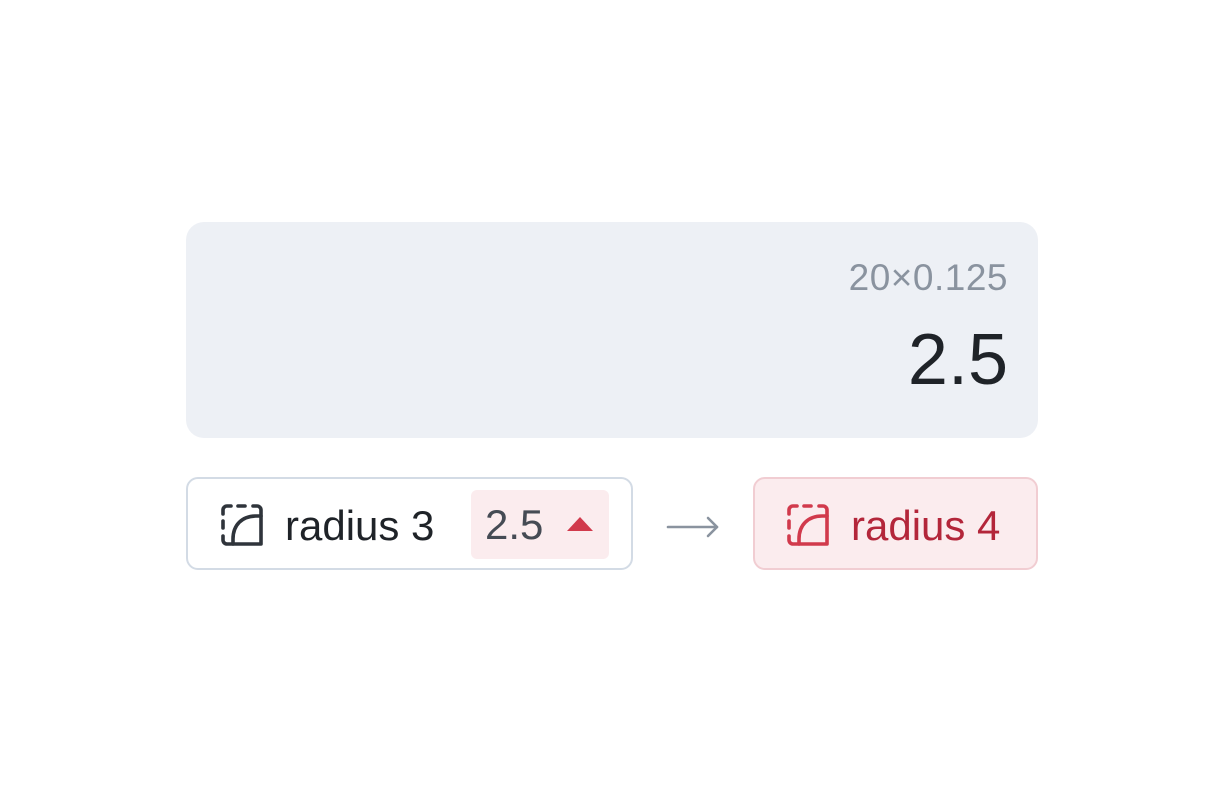  Describe the element at coordinates (580, 524) in the screenshot. I see `triangle-up-icon` at that location.